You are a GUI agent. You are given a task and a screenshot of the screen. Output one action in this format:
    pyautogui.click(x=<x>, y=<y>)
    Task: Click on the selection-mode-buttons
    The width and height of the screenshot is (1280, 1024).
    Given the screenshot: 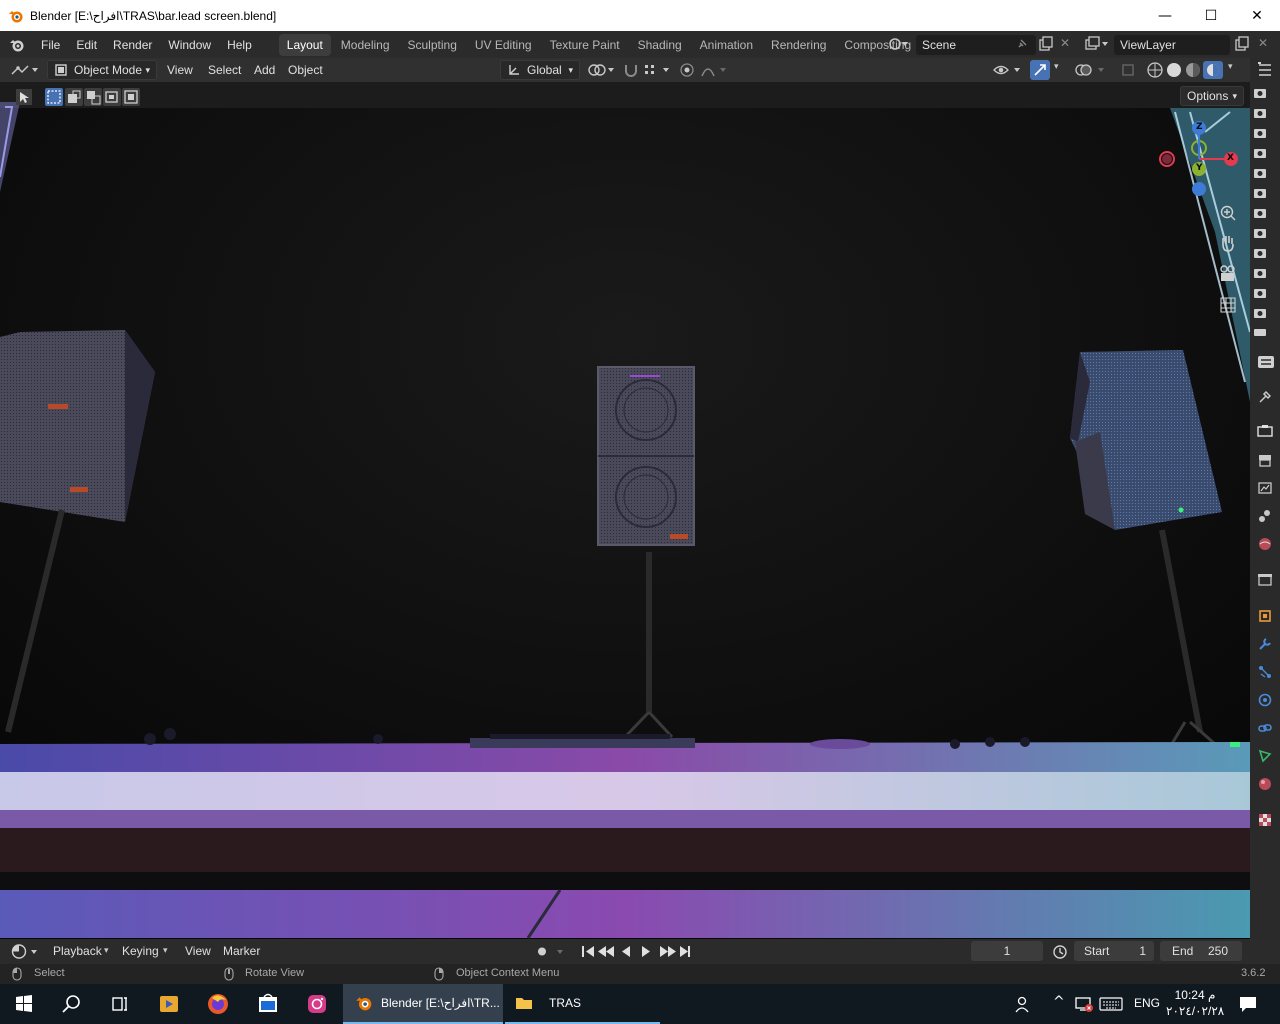 What is the action you would take?
    pyautogui.click(x=93, y=97)
    